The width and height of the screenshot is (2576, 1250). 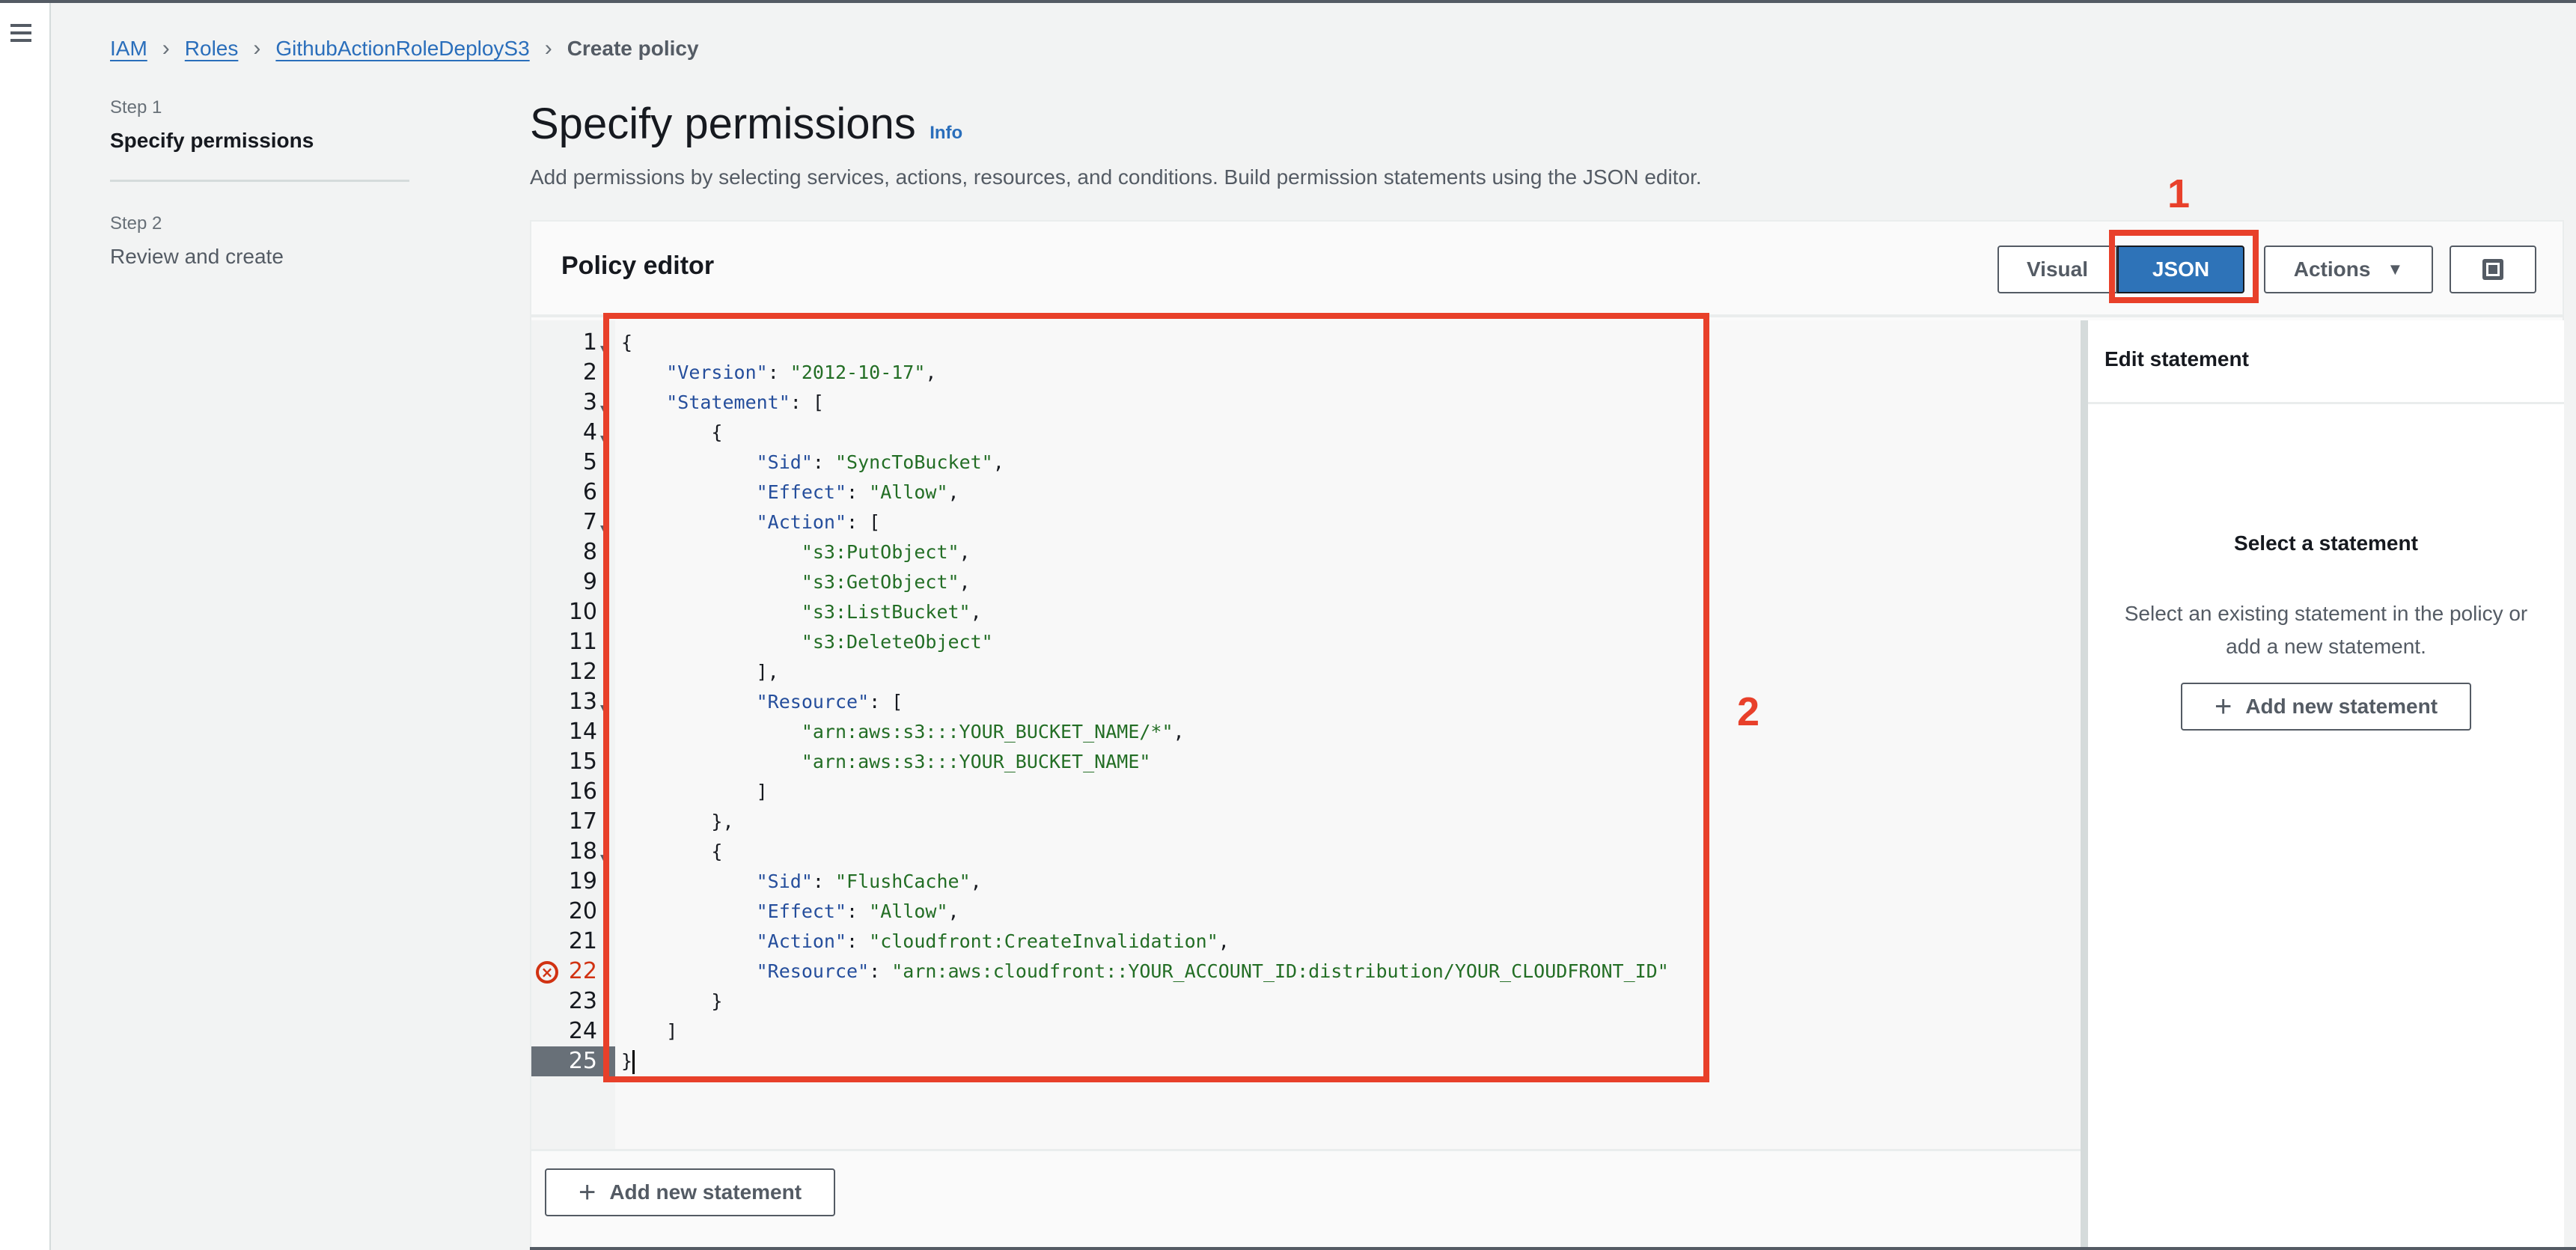 I want to click on code-line: 10 "s3:ListBucket",, so click(x=1306, y=612).